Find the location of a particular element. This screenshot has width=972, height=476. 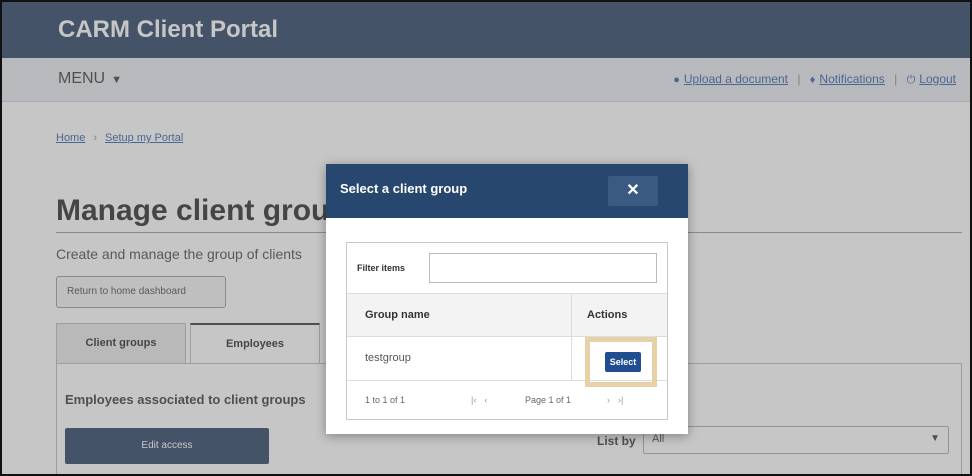

filter-label: Filter items is located at coordinates (381, 268).